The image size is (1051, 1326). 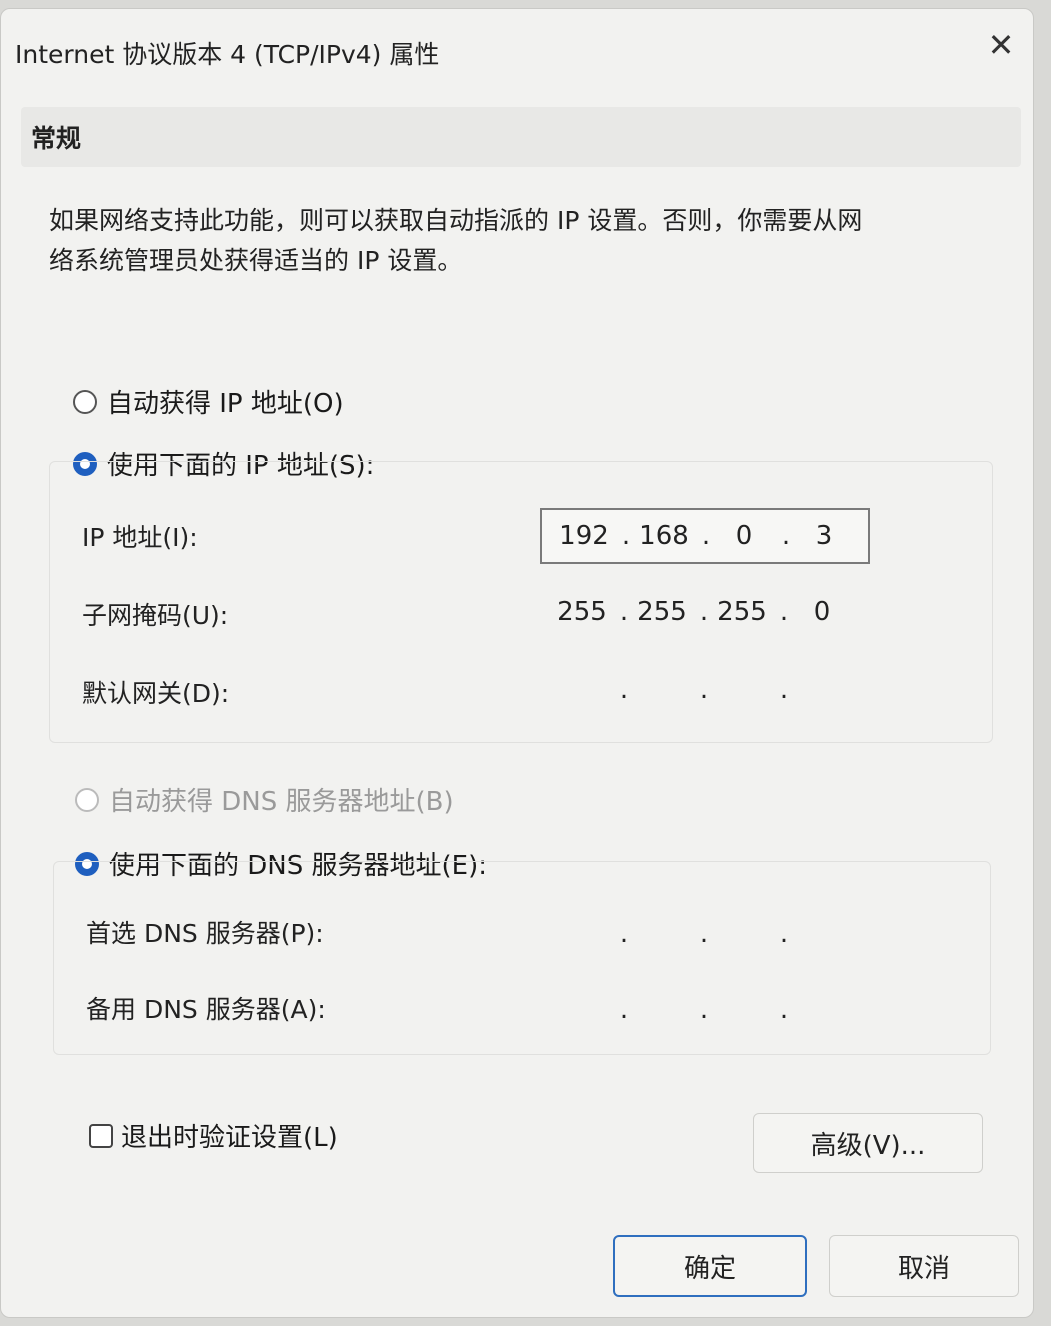 I want to click on radio-auto-ip-label: 自动获得 IP 地址(O), so click(x=225, y=404).